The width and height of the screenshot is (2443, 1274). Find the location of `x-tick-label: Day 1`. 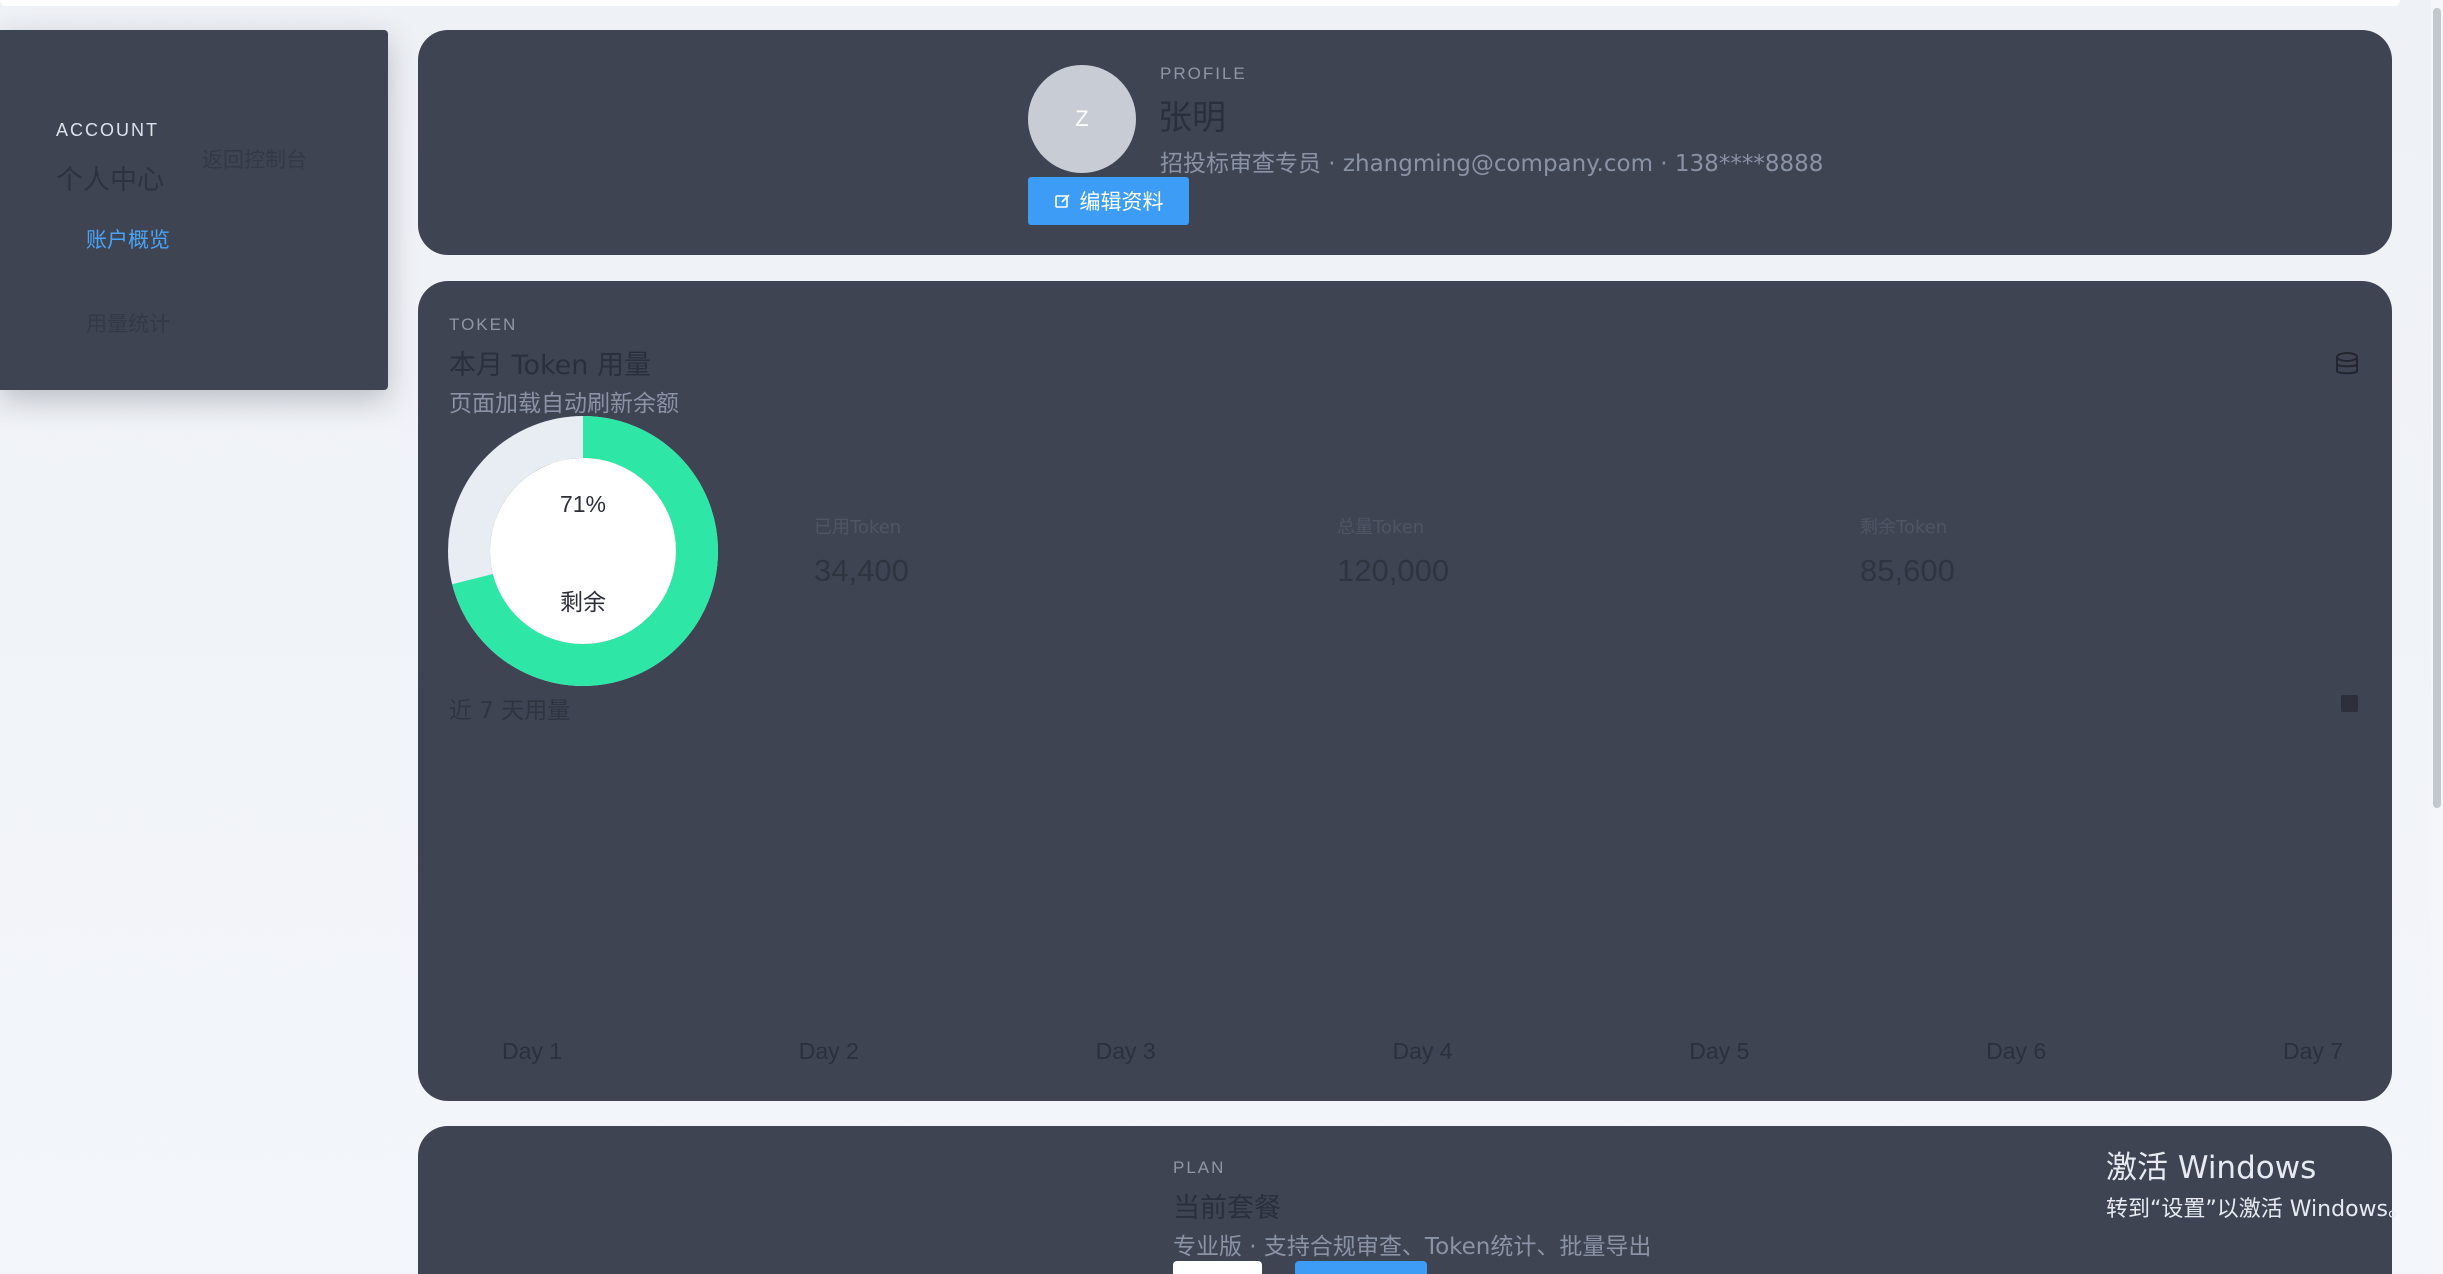

x-tick-label: Day 1 is located at coordinates (532, 1051).